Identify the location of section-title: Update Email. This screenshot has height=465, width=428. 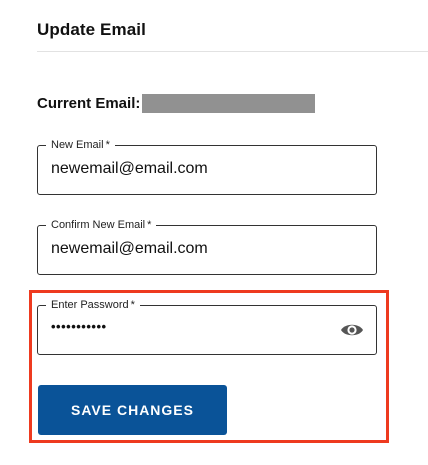
(91, 29).